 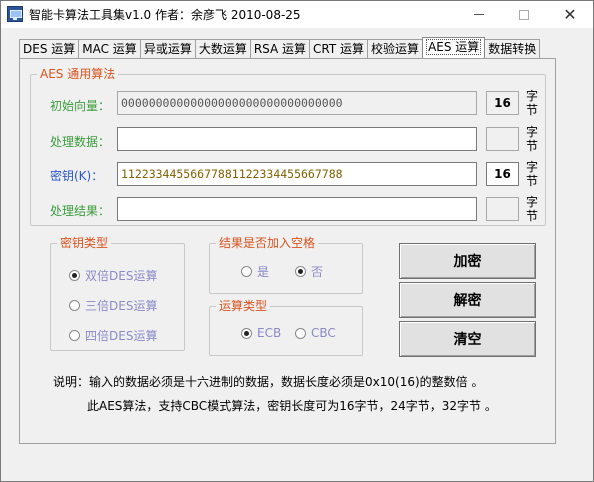 What do you see at coordinates (165, 15) in the screenshot?
I see `window-title: 智能卡算法工具集v1.0 作者：余彦飞 2010-08-25` at bounding box center [165, 15].